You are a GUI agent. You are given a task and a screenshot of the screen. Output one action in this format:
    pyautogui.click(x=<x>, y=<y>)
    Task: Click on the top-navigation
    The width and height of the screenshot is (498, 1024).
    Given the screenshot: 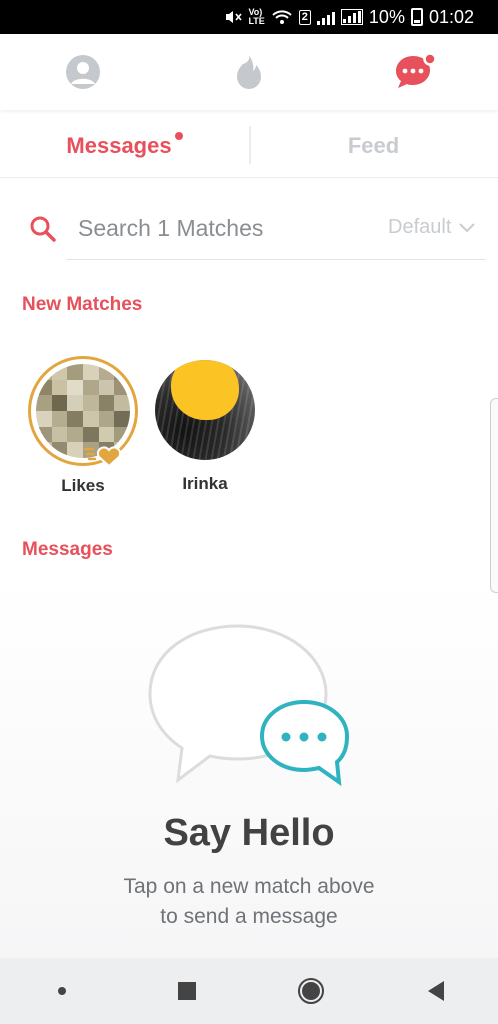 What is the action you would take?
    pyautogui.click(x=249, y=72)
    